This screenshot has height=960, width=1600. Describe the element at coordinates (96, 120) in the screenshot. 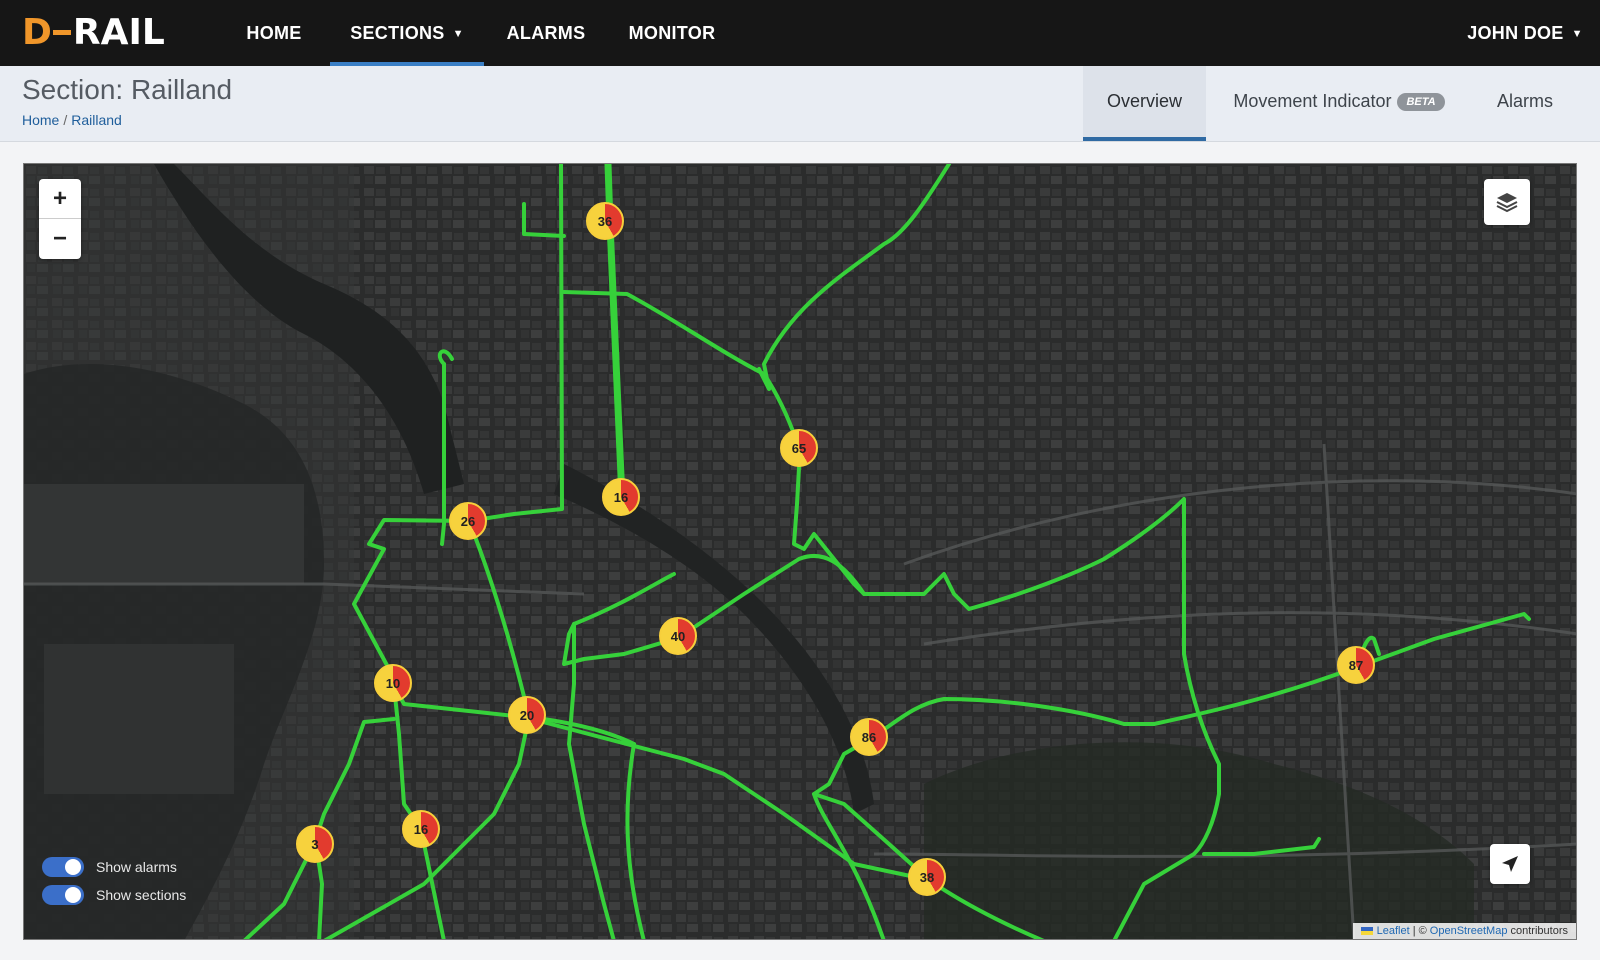

I see `breadcrumb-current: Railland` at that location.